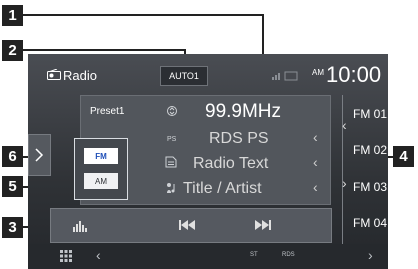 The image size is (418, 269). What do you see at coordinates (239, 138) in the screenshot?
I see `rds-ps-text: RDS PS` at bounding box center [239, 138].